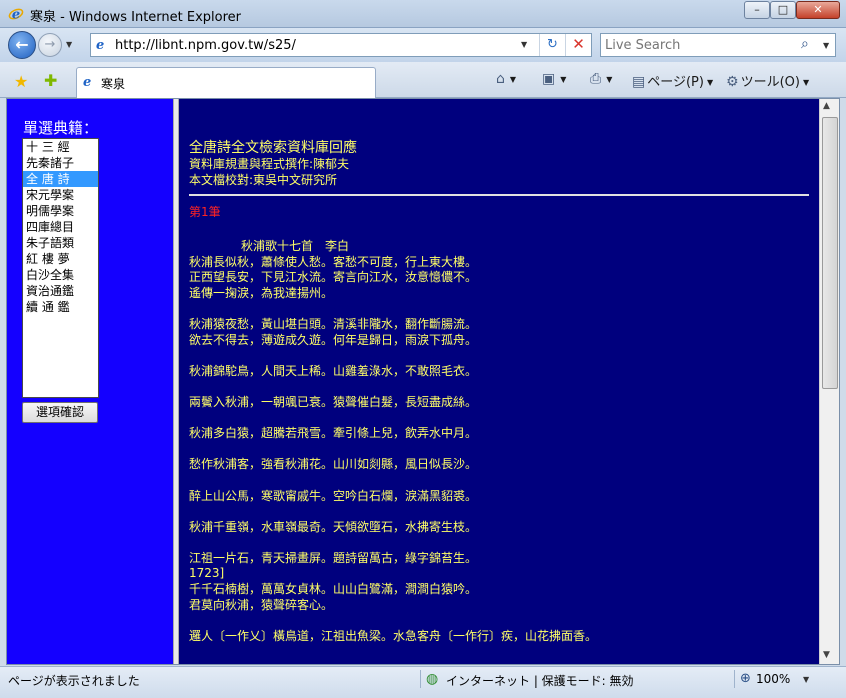  What do you see at coordinates (826, 45) in the screenshot?
I see `search-dropdown-icon: ▼` at bounding box center [826, 45].